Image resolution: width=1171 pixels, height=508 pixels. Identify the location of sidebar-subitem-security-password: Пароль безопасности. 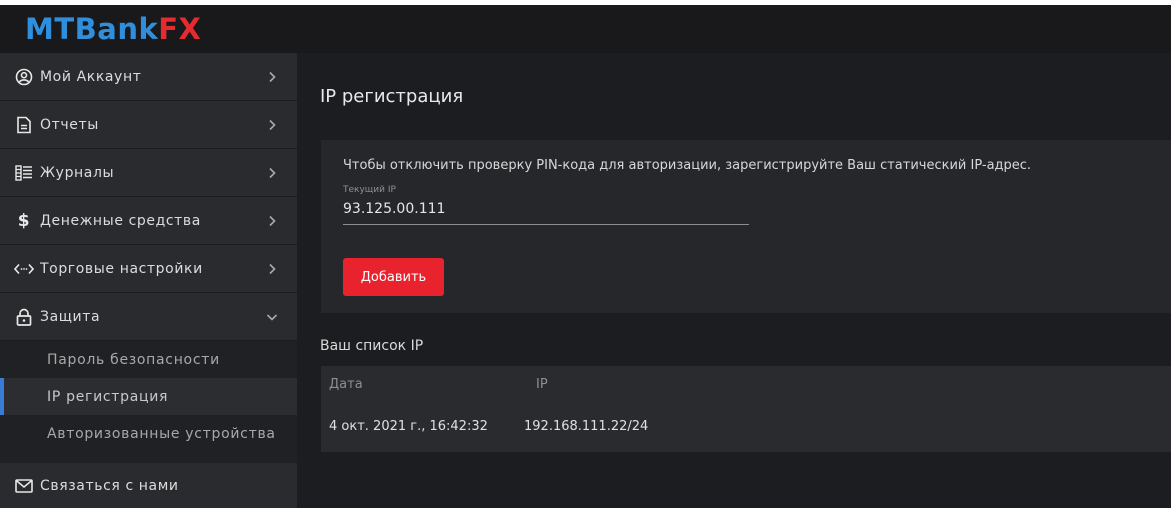
(148, 359).